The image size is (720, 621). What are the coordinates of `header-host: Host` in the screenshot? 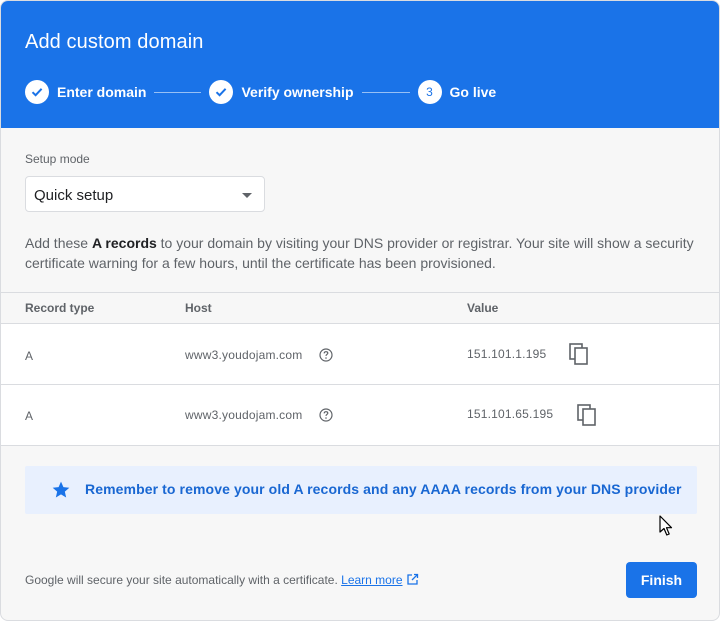 It's located at (198, 308).